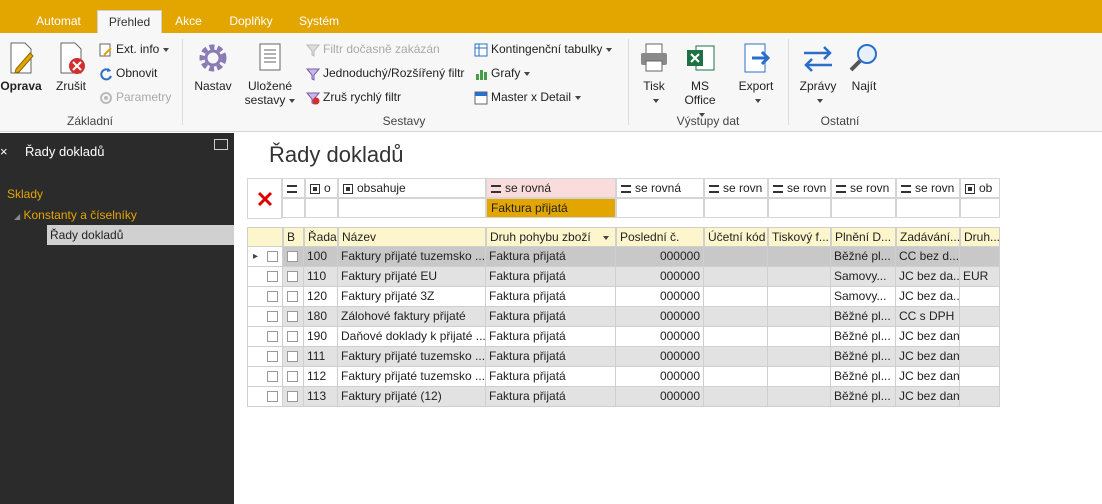  I want to click on ms-office-button: MS Office, so click(700, 81).